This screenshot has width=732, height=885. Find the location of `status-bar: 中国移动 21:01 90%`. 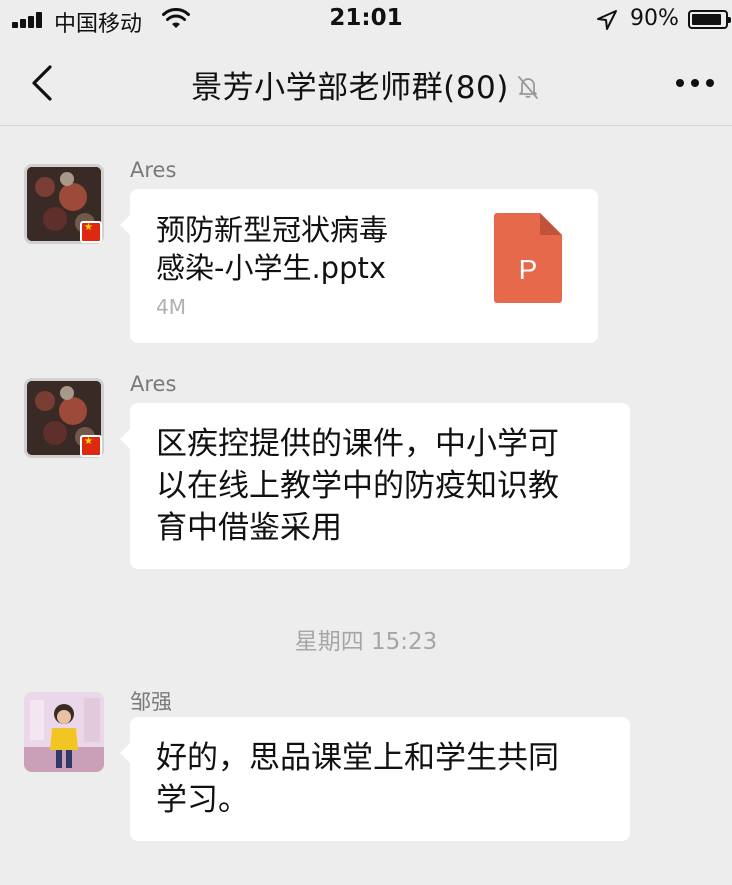

status-bar: 中国移动 21:01 90% is located at coordinates (366, 20).